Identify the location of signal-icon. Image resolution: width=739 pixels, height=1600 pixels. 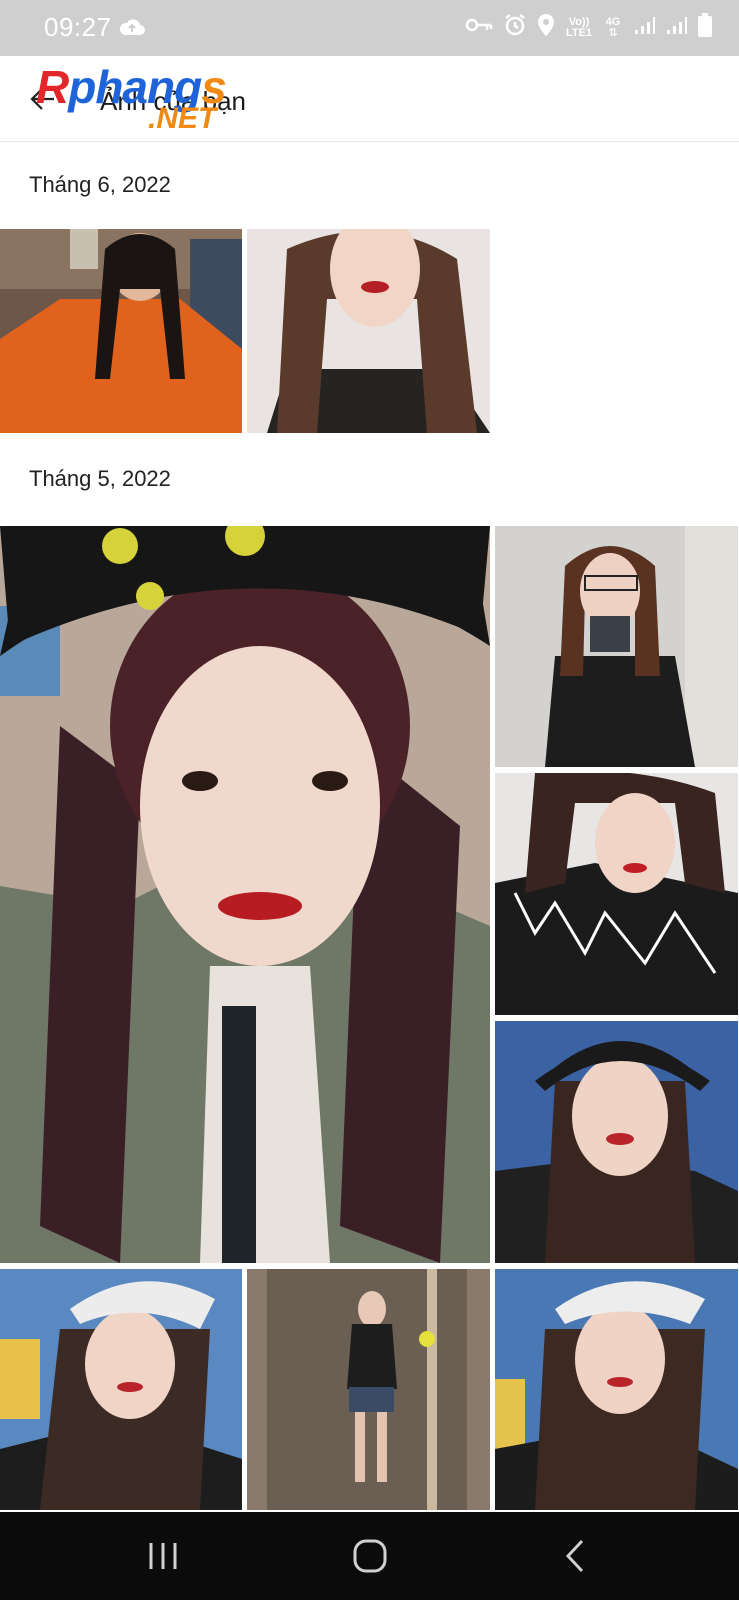
(644, 27).